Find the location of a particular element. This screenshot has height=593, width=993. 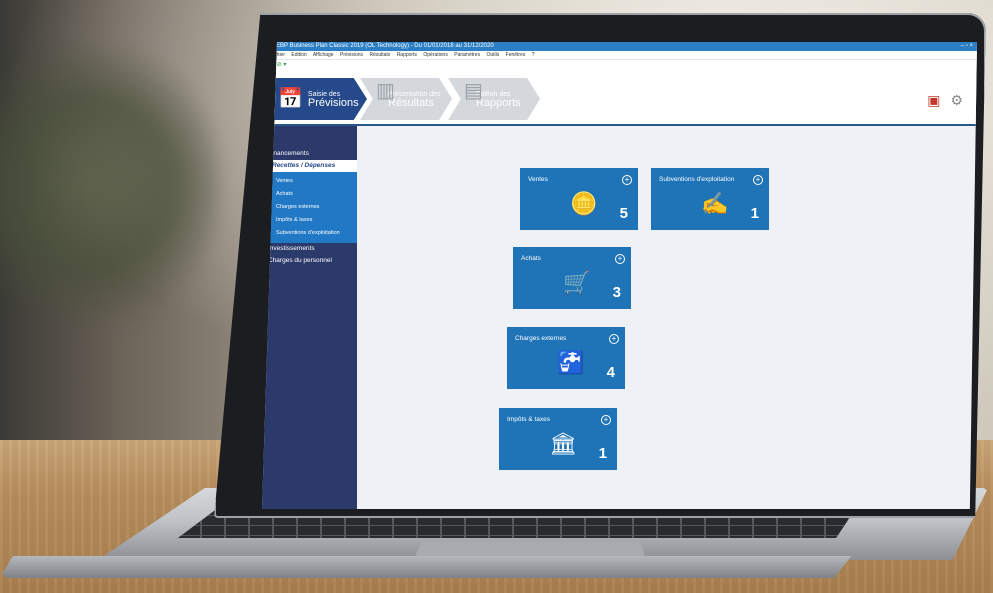

tax-icon: 🏛 is located at coordinates (563, 443).